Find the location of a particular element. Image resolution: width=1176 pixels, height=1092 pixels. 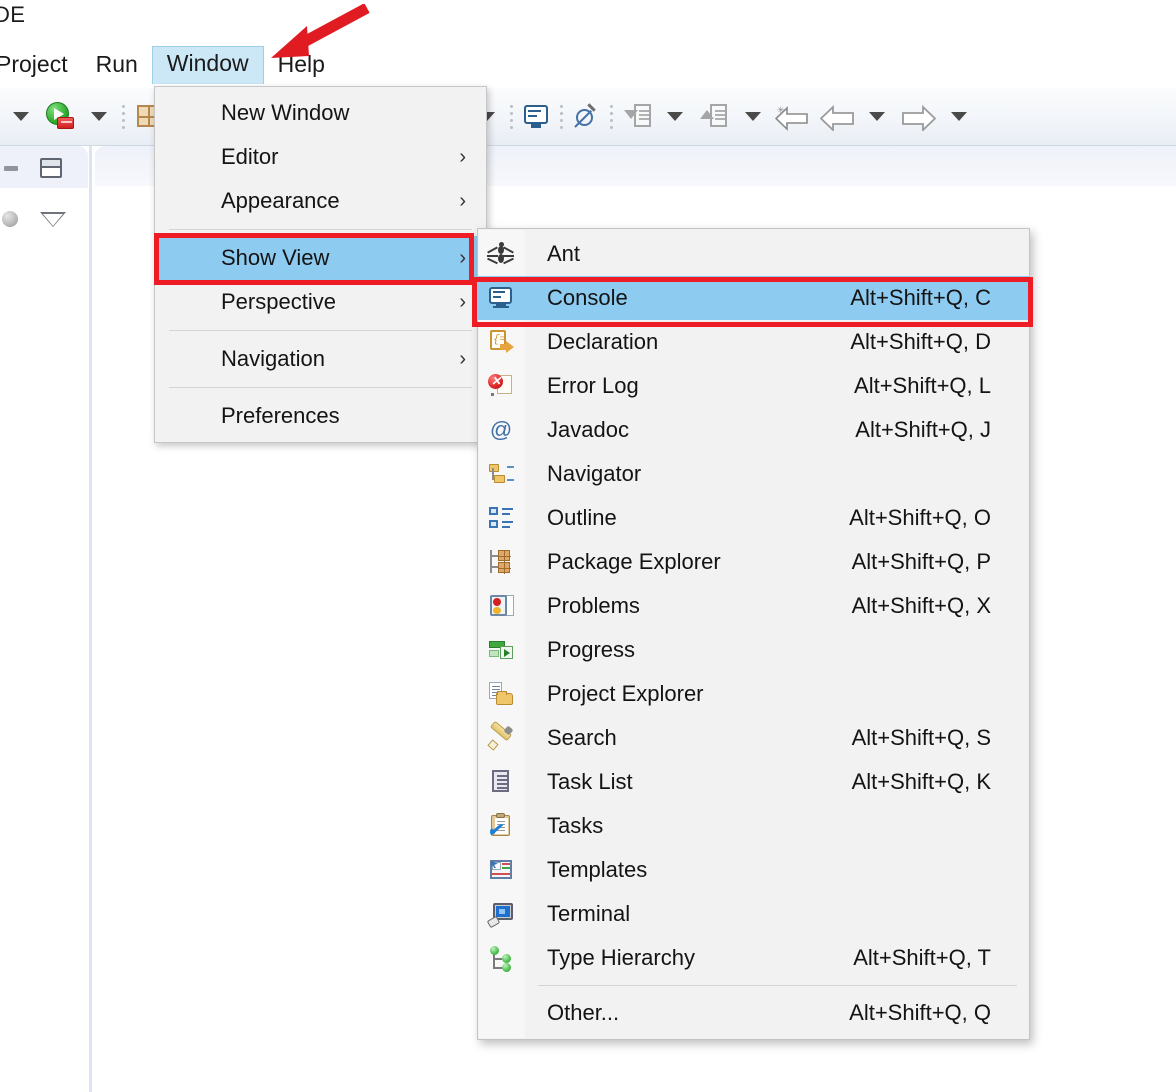

view-menu-caret-icon is located at coordinates (53, 219).